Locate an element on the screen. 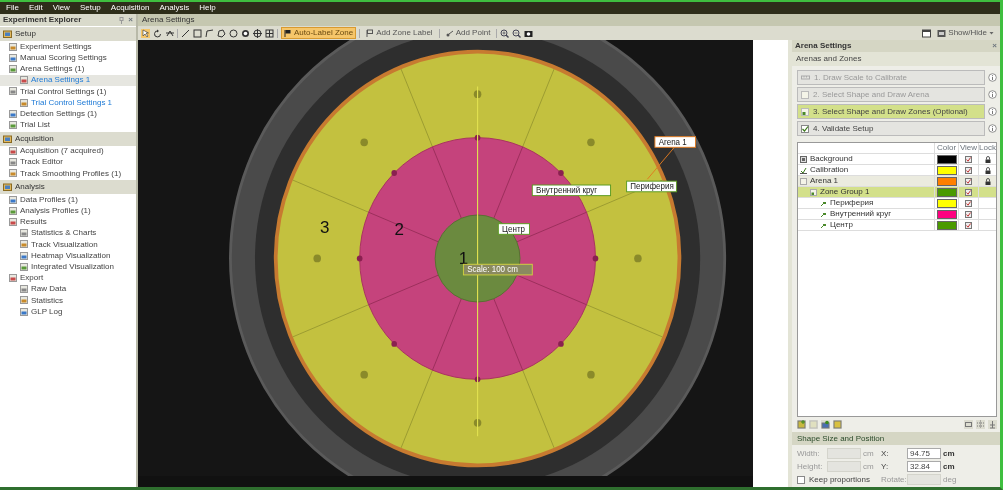  menu-item: Help is located at coordinates (207, 8).